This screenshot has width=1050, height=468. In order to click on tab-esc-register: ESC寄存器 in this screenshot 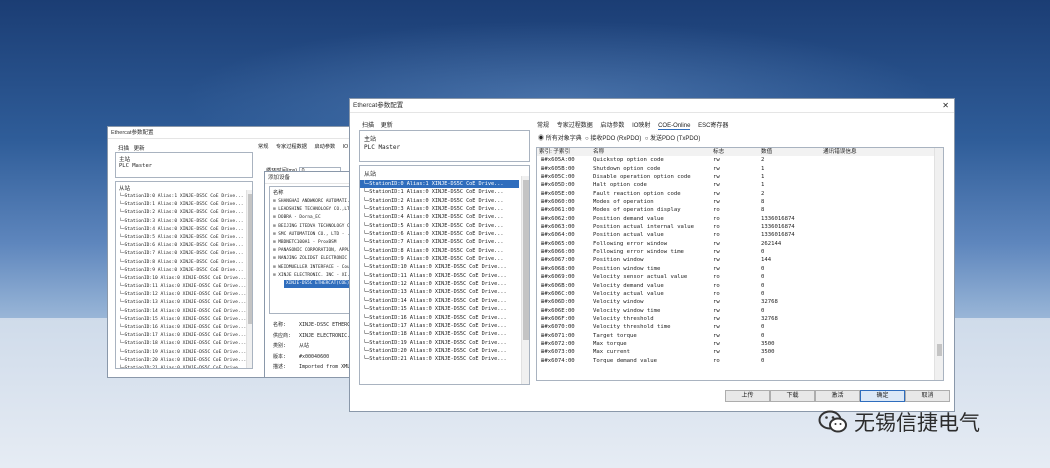, I will do `click(713, 124)`.